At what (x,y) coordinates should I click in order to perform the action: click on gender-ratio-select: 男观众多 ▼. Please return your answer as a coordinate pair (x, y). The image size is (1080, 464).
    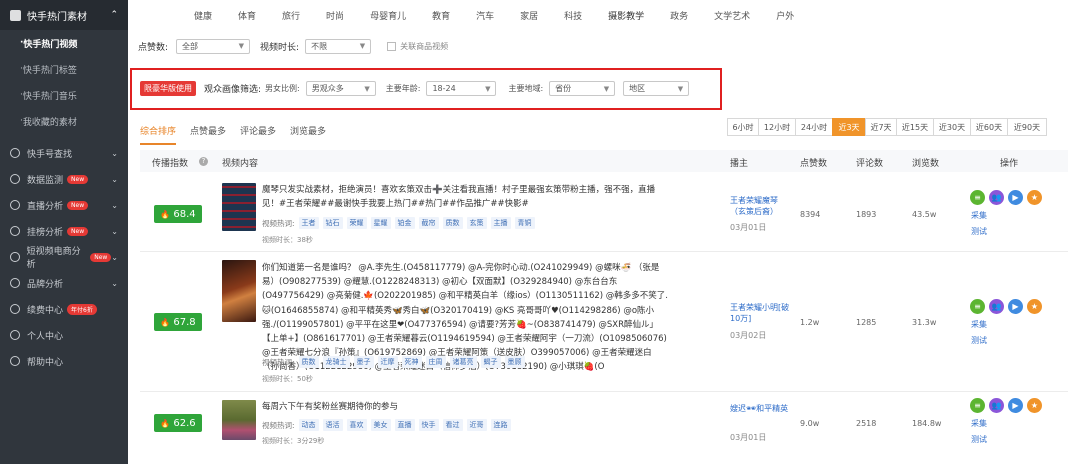
    Looking at the image, I should click on (340, 88).